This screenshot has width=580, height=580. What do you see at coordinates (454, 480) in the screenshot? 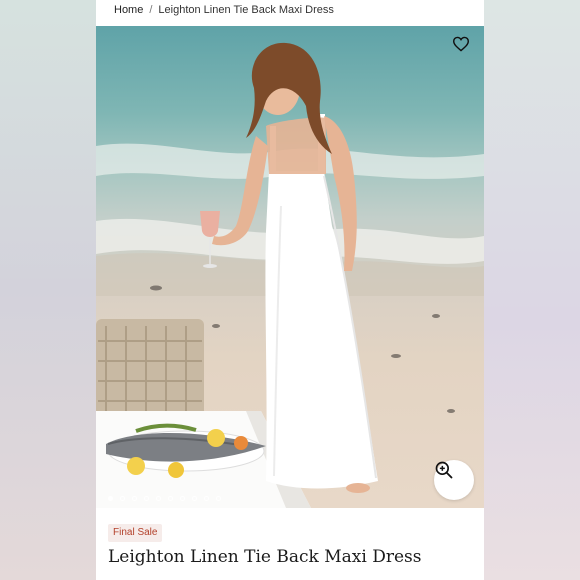
I see `zoom-button` at bounding box center [454, 480].